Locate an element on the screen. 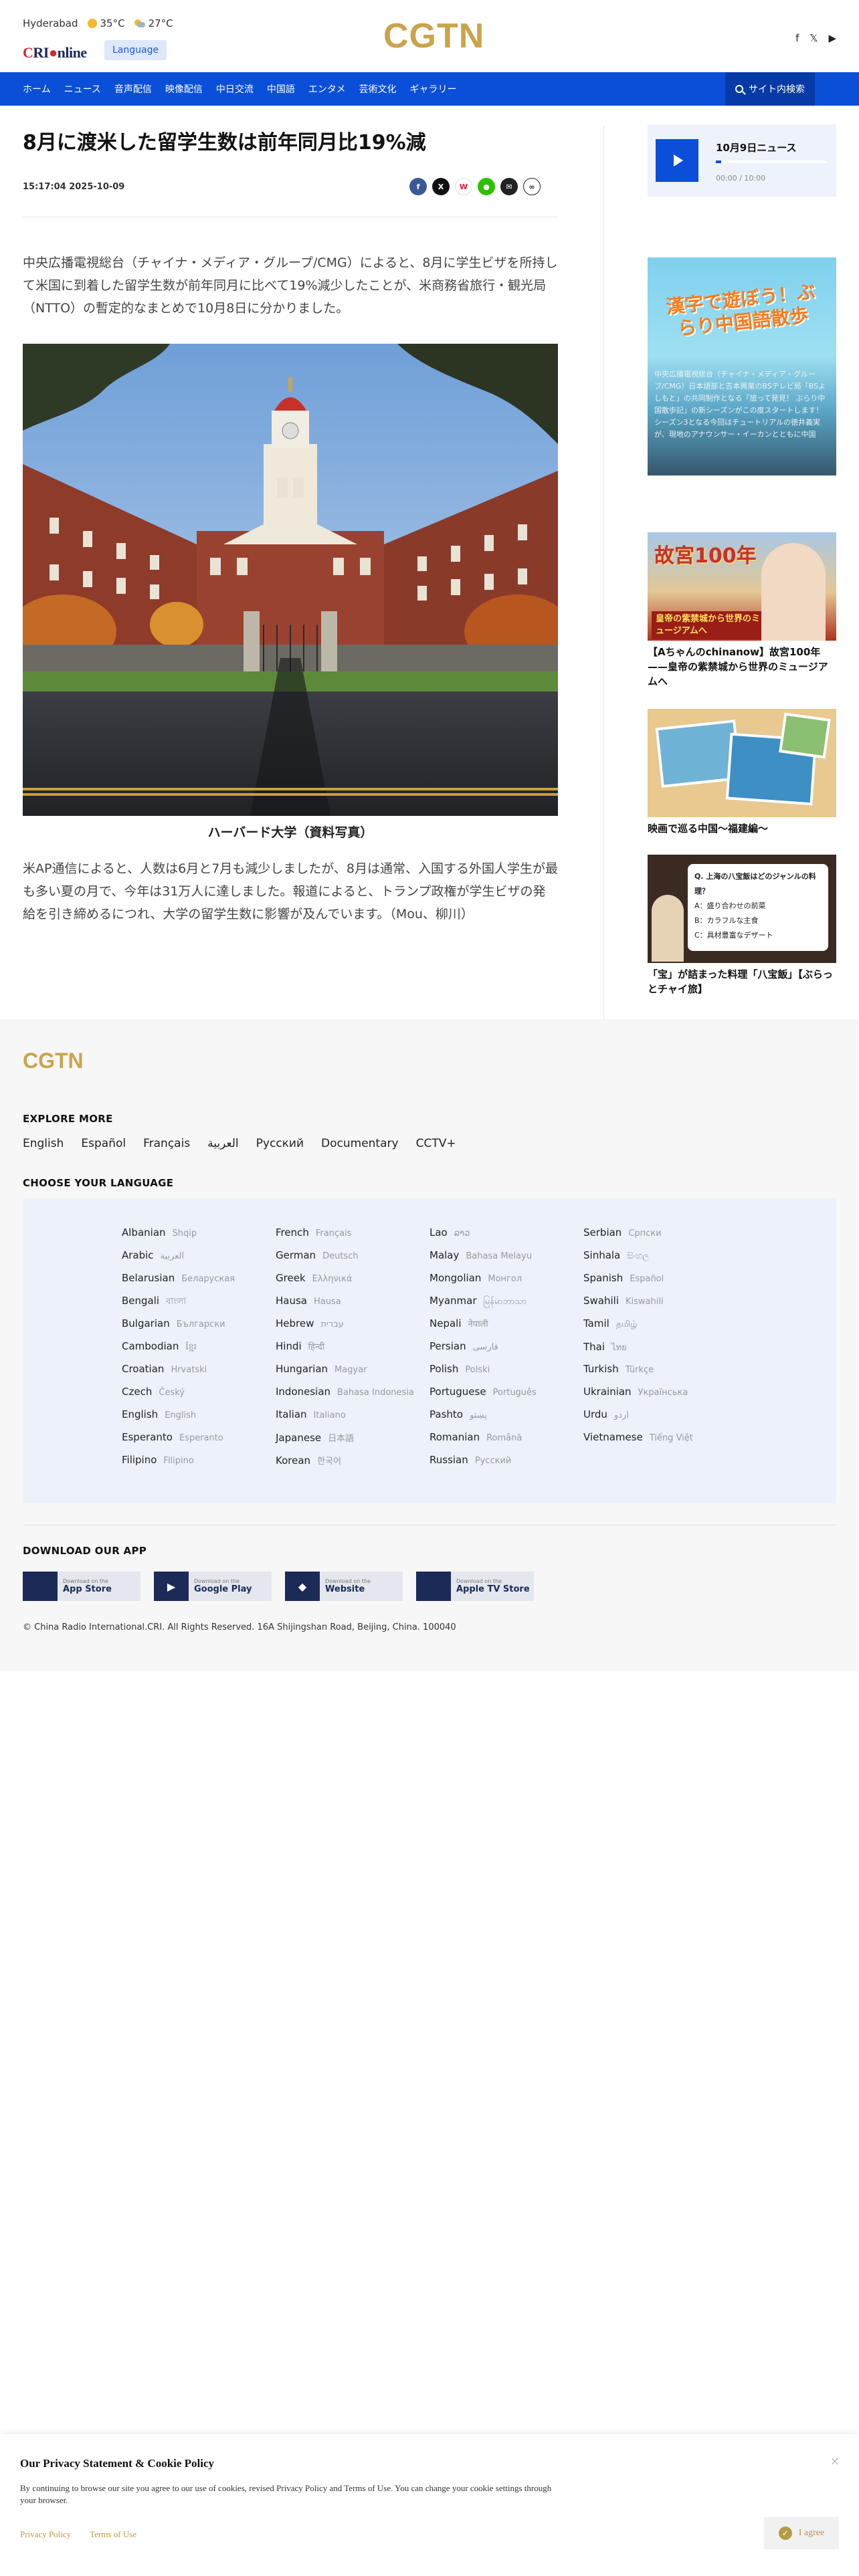  explore-link-russian: Русский is located at coordinates (280, 1143).